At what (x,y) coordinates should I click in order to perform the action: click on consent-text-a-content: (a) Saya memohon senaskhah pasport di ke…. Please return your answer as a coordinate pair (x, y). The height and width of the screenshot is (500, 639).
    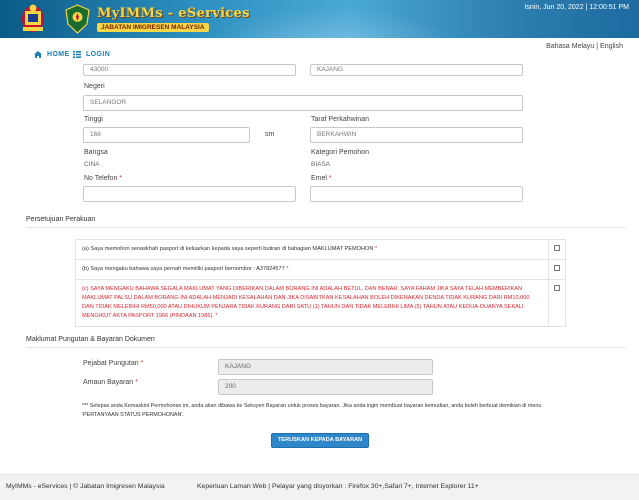
    Looking at the image, I should click on (228, 249).